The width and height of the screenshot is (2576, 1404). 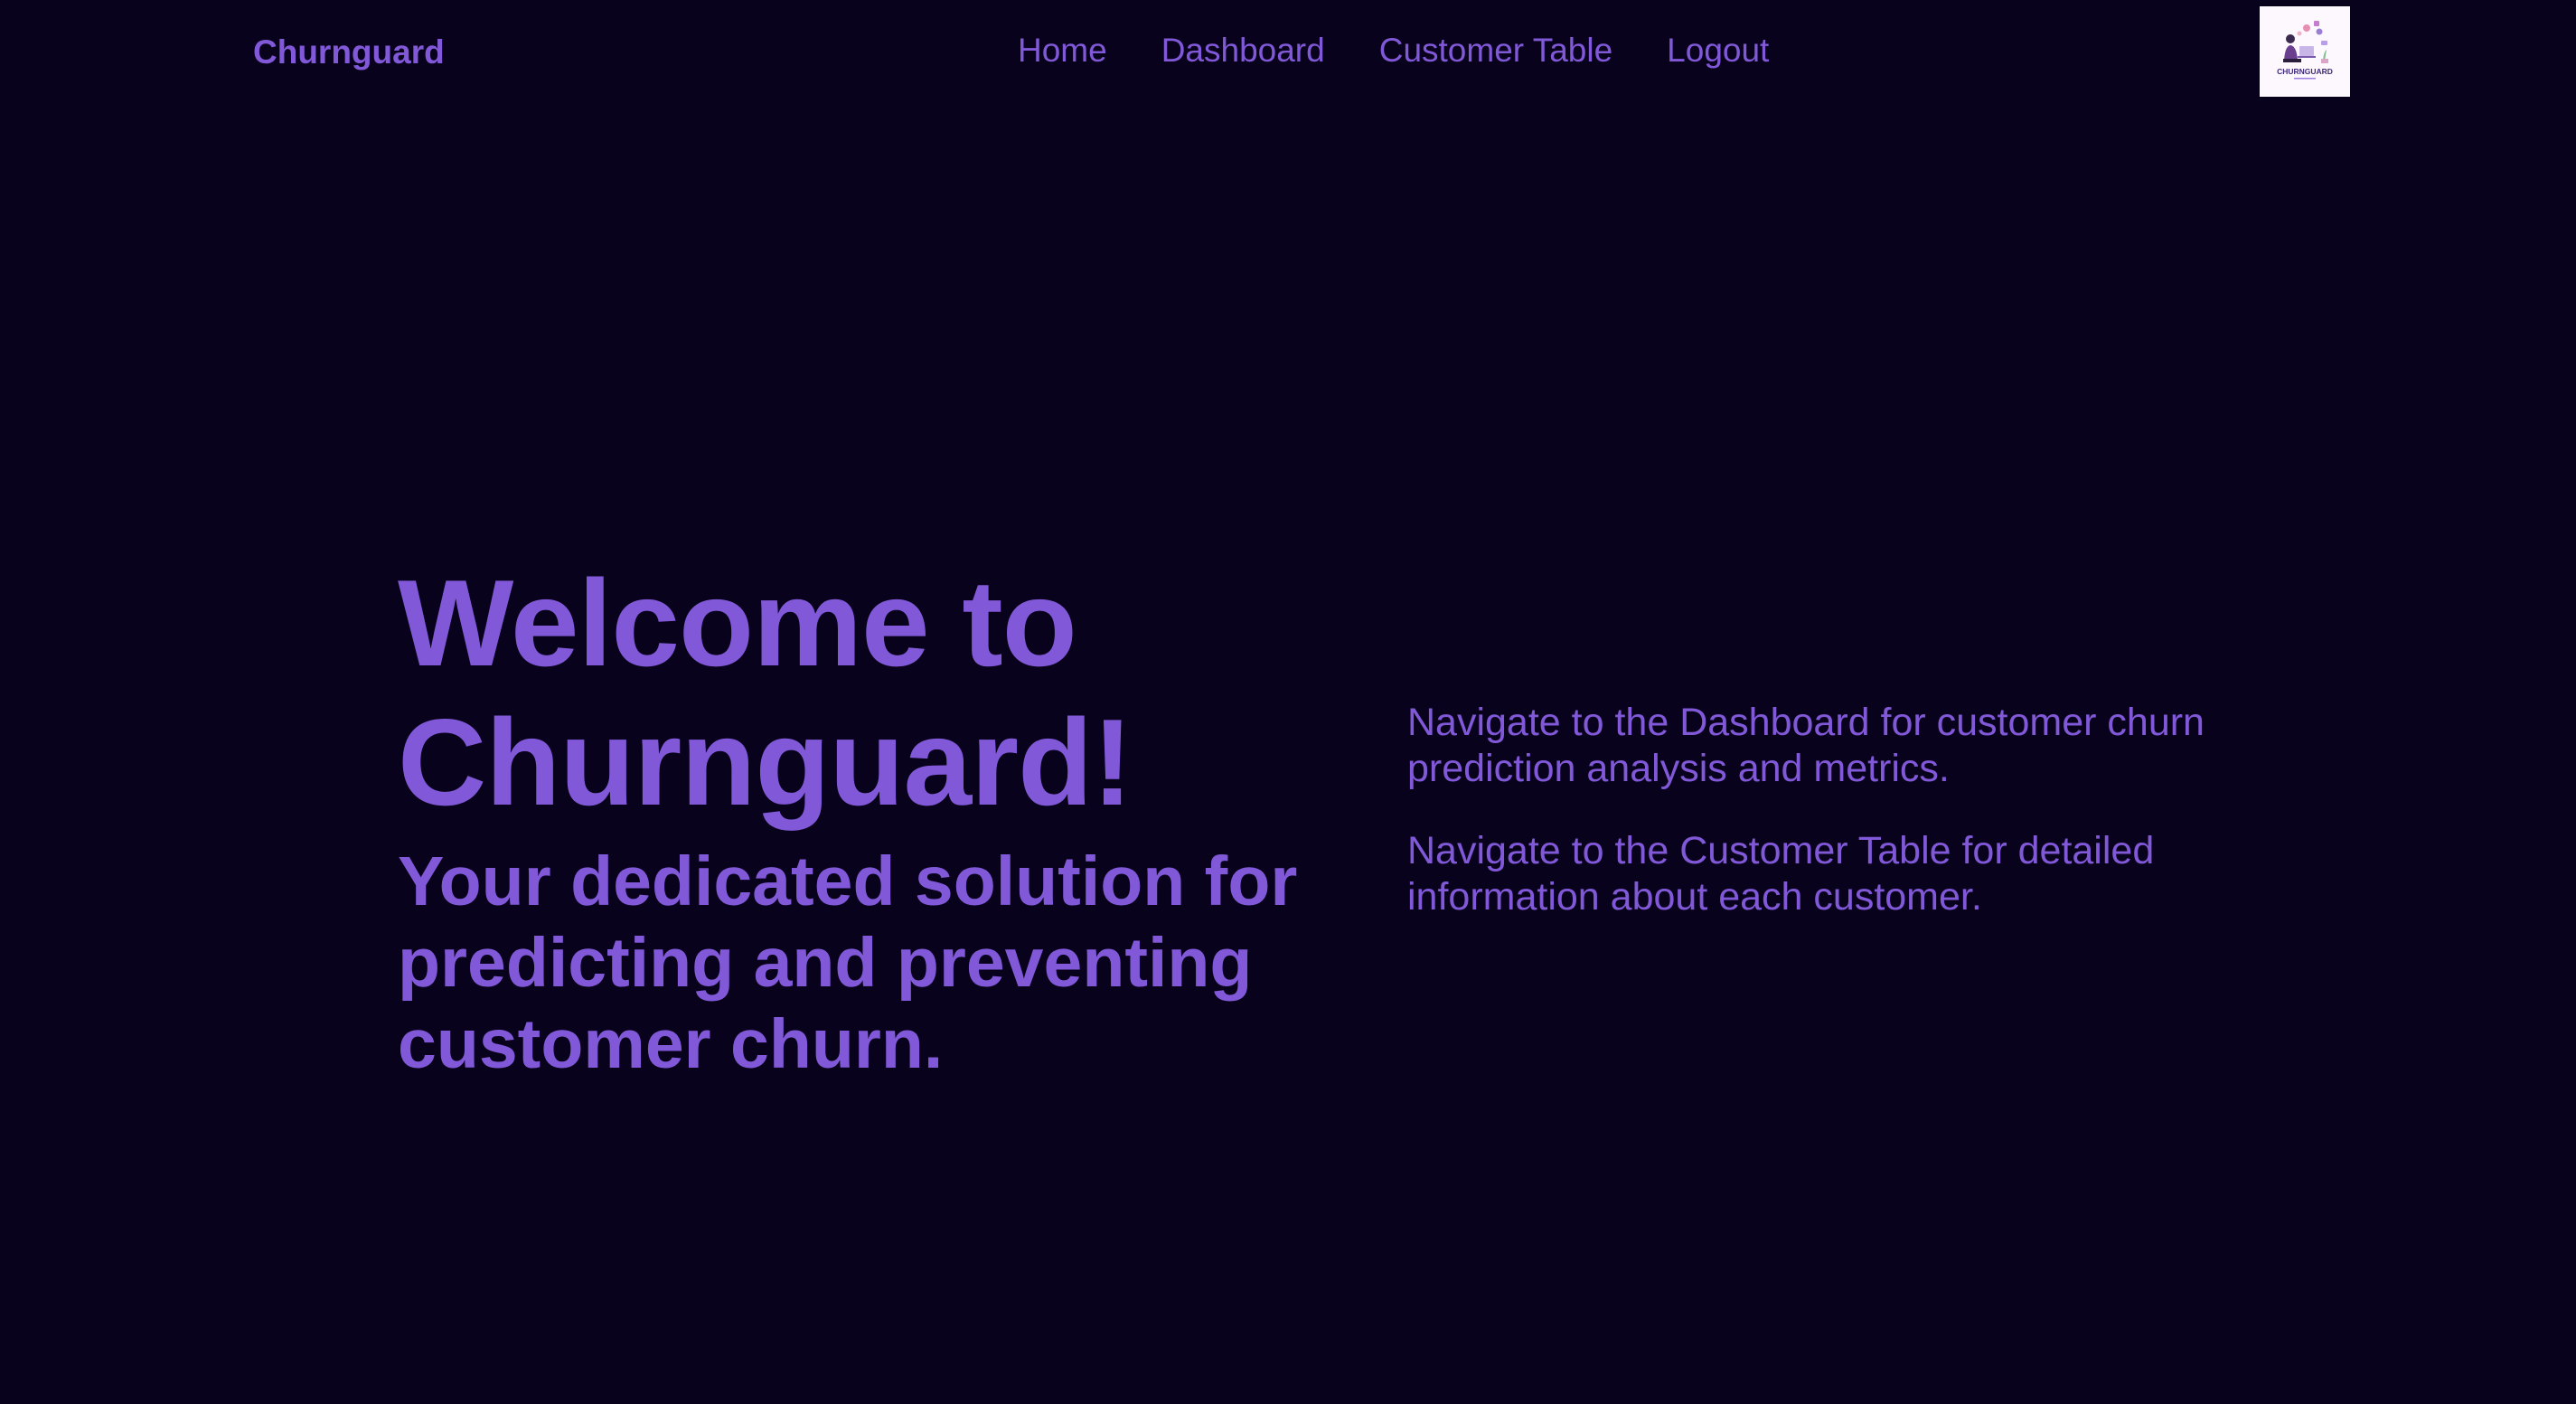 I want to click on nav-link-dashboard: Dashboard, so click(x=1243, y=50).